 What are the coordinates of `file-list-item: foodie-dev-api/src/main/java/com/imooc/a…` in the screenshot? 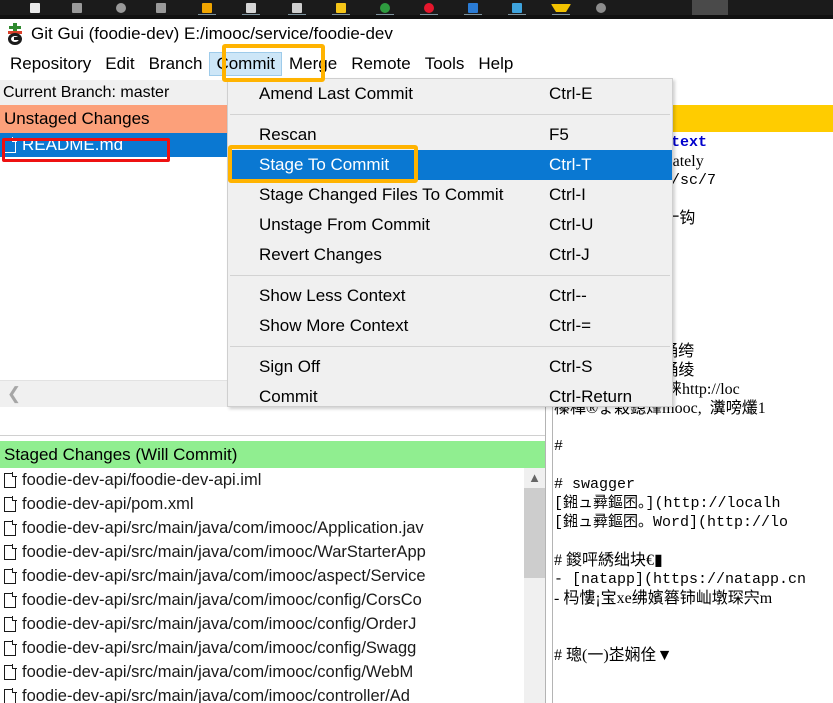 It's located at (262, 576).